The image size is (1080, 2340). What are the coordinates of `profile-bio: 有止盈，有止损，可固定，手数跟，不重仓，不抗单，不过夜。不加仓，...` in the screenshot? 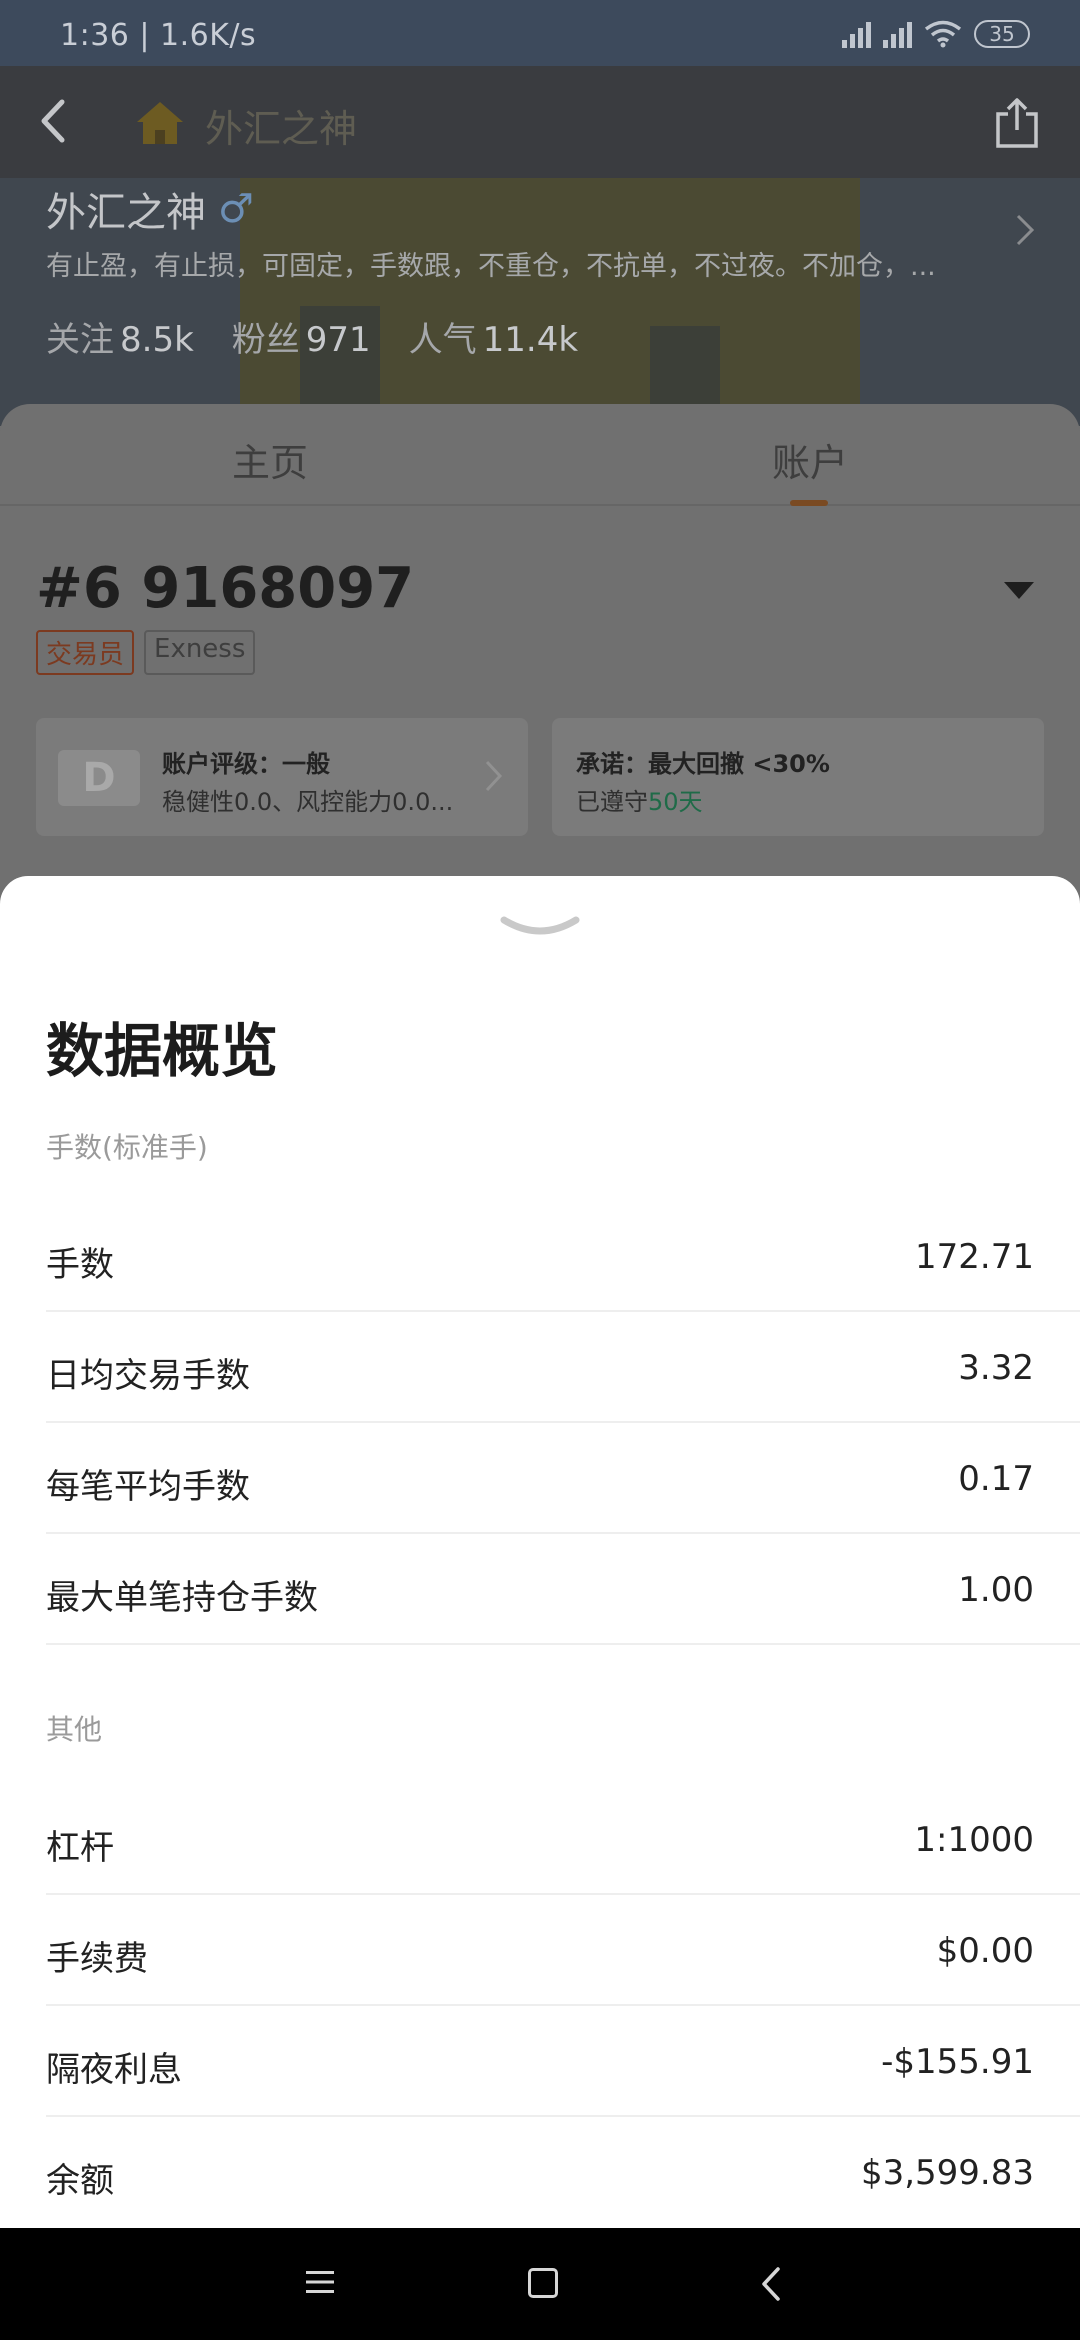 It's located at (511, 263).